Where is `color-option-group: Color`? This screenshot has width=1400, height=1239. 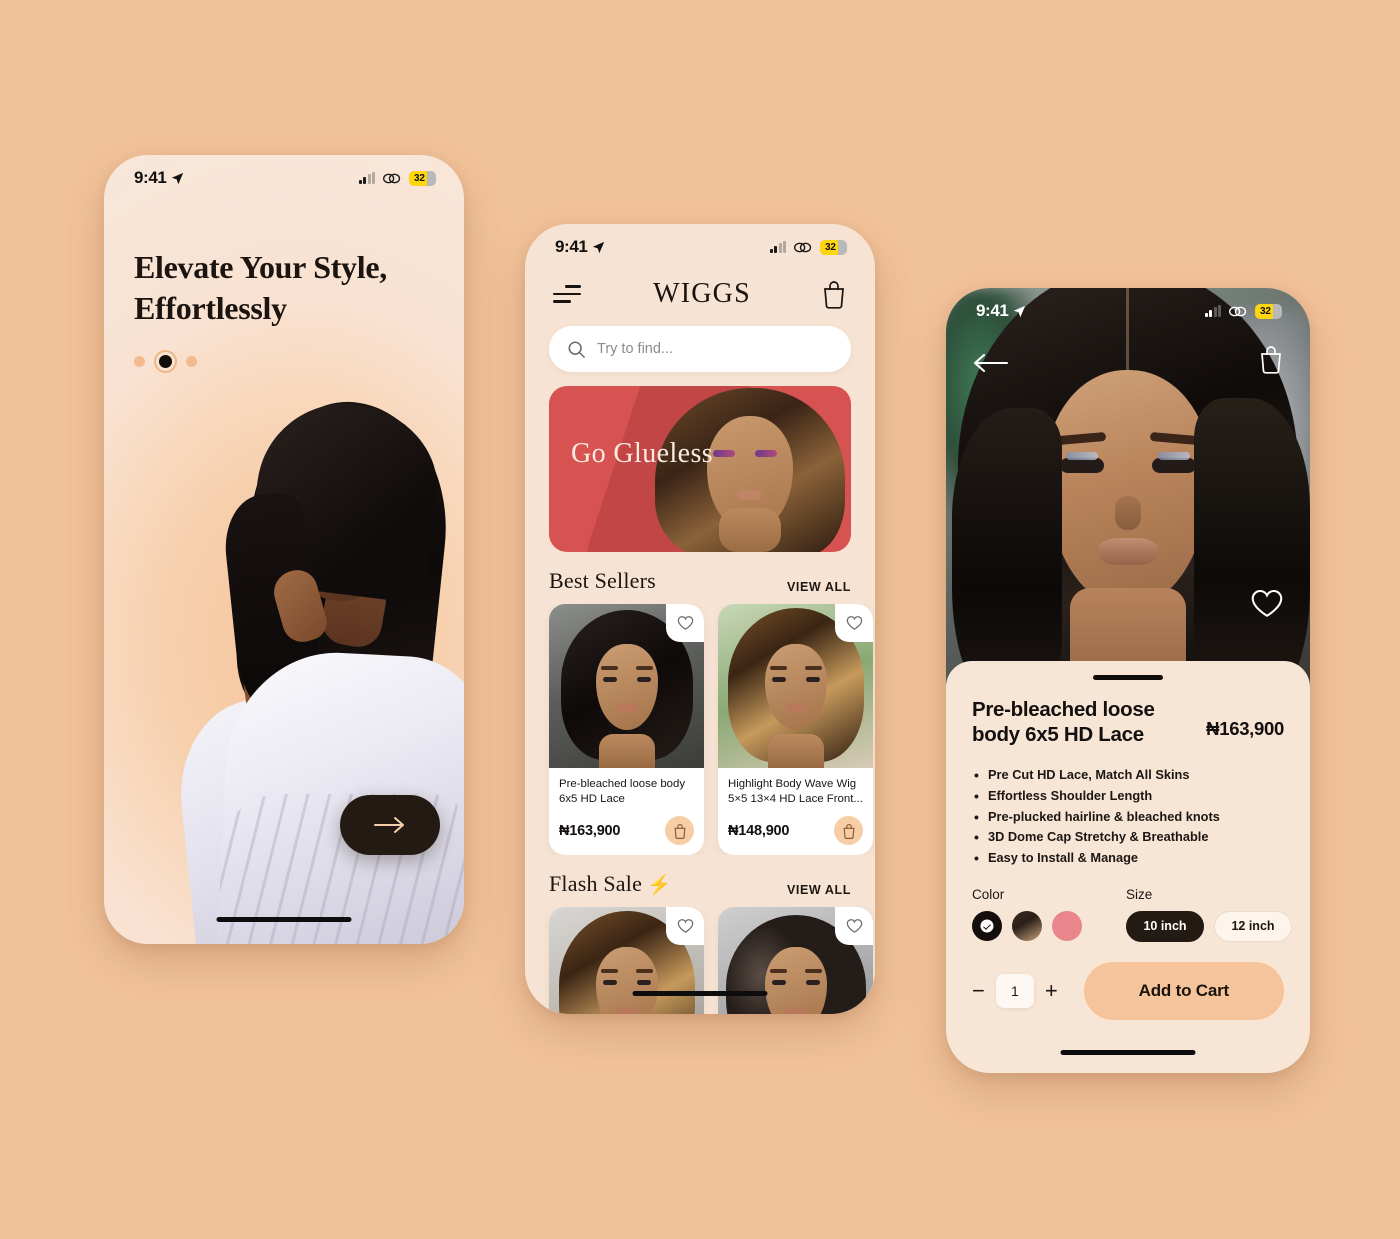 color-option-group: Color is located at coordinates (1027, 914).